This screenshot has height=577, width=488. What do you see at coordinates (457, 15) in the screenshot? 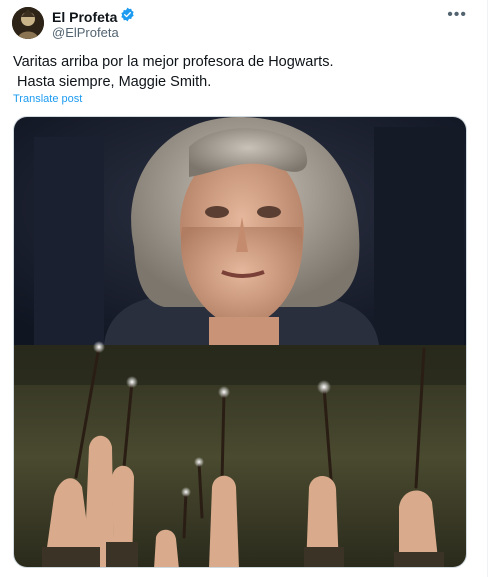
I see `more-options-icon: •••` at bounding box center [457, 15].